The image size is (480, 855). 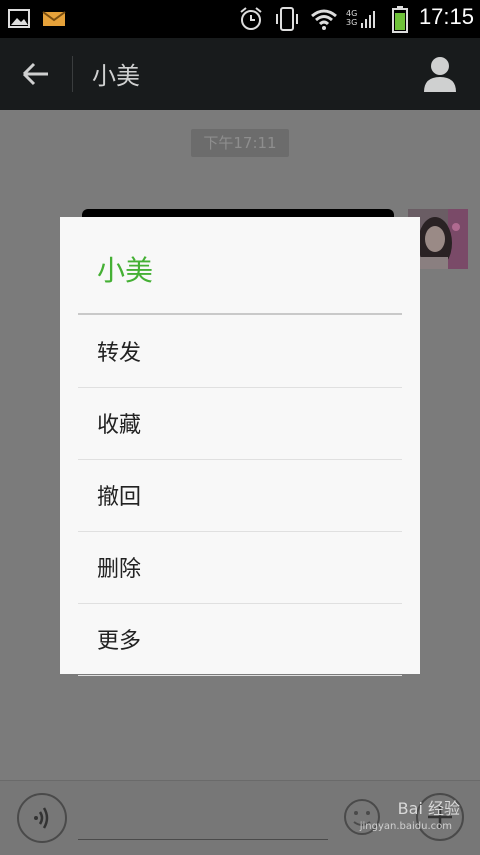 I want to click on network-4g-label: 4G, so click(x=352, y=13).